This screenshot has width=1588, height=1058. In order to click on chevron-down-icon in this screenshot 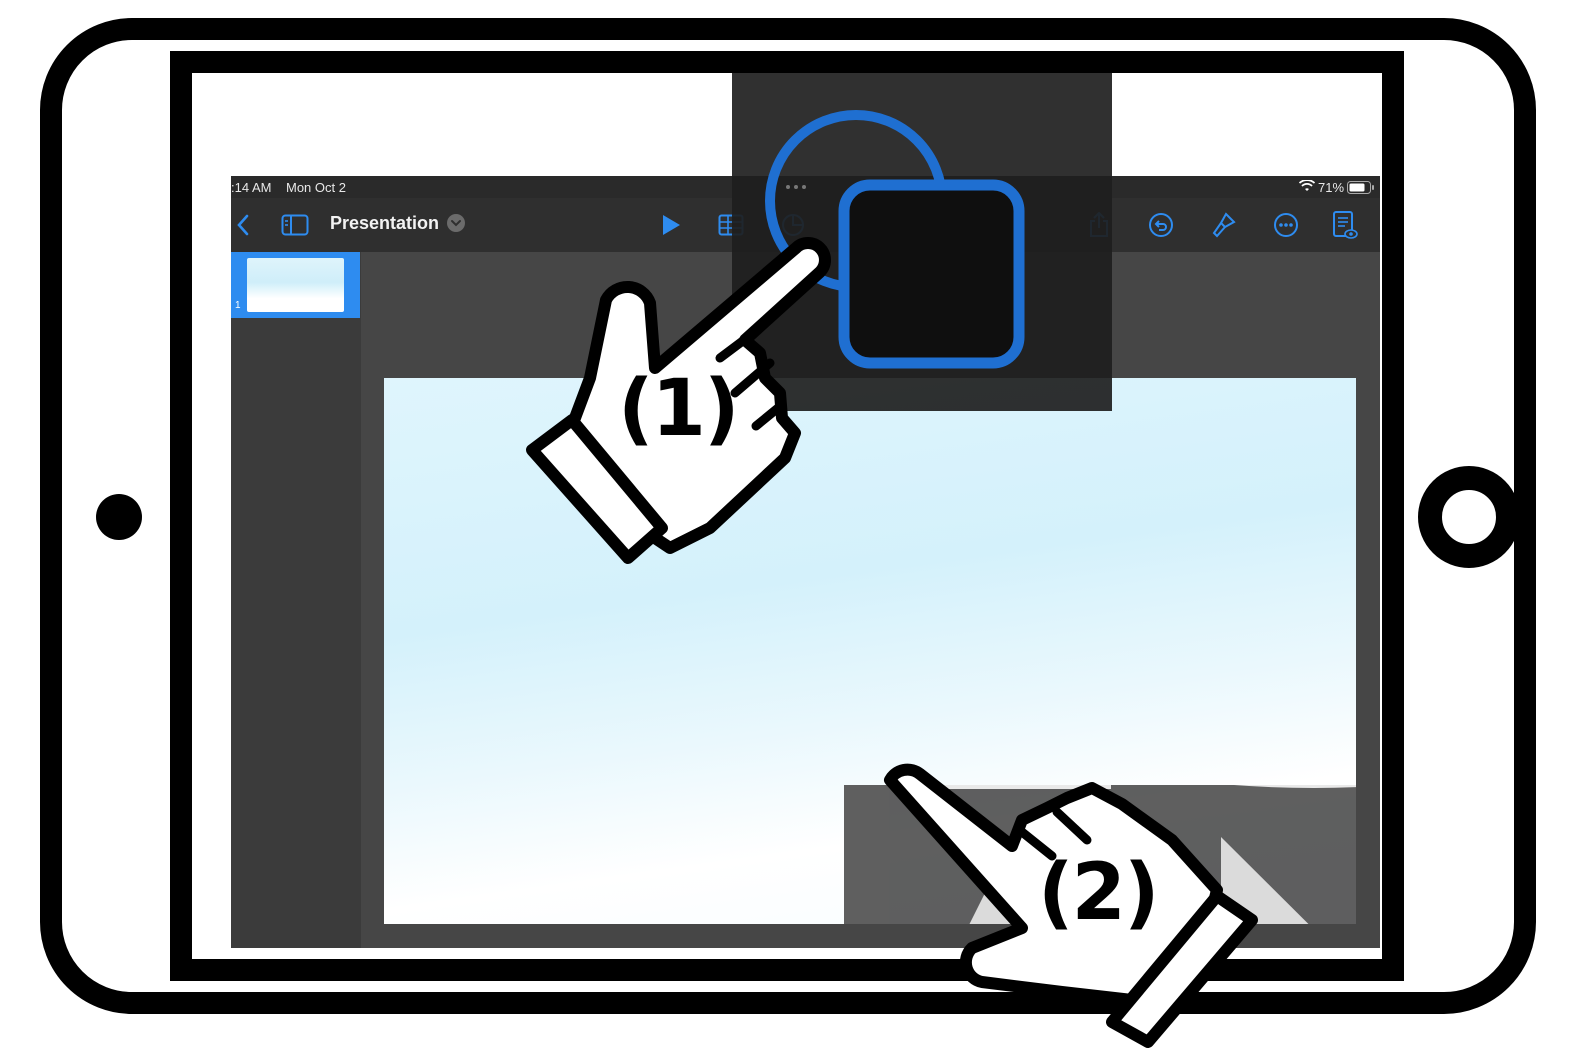, I will do `click(456, 223)`.